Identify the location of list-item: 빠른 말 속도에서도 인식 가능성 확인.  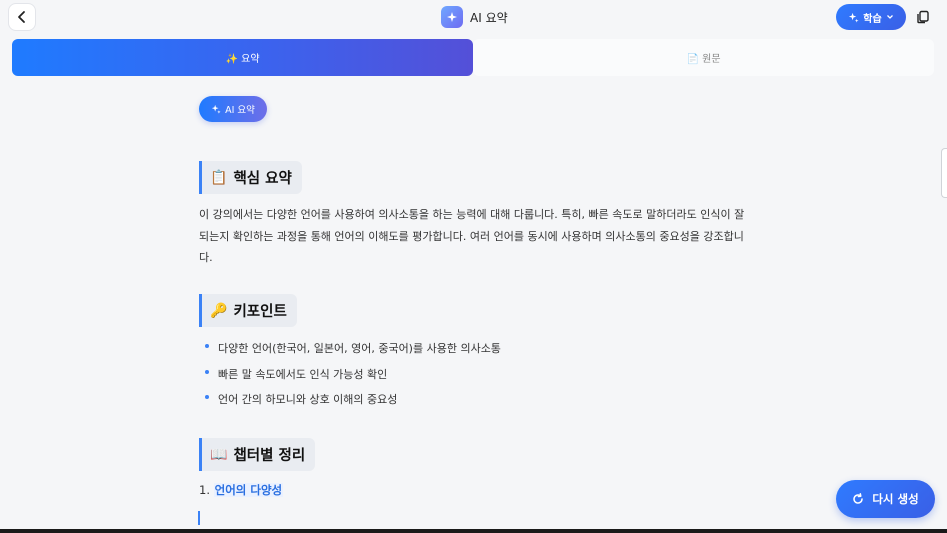
(352, 375).